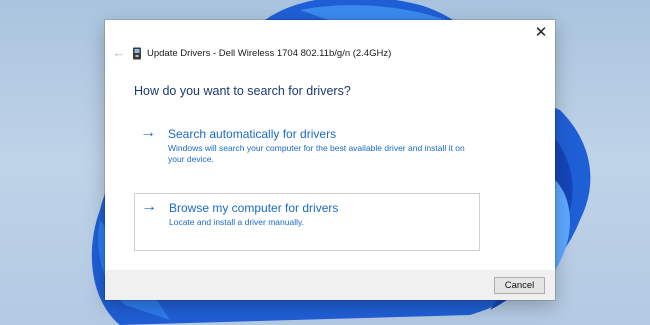 Image resolution: width=650 pixels, height=325 pixels. Describe the element at coordinates (236, 222) in the screenshot. I see `option-description: Locate and install a driver manually.` at that location.